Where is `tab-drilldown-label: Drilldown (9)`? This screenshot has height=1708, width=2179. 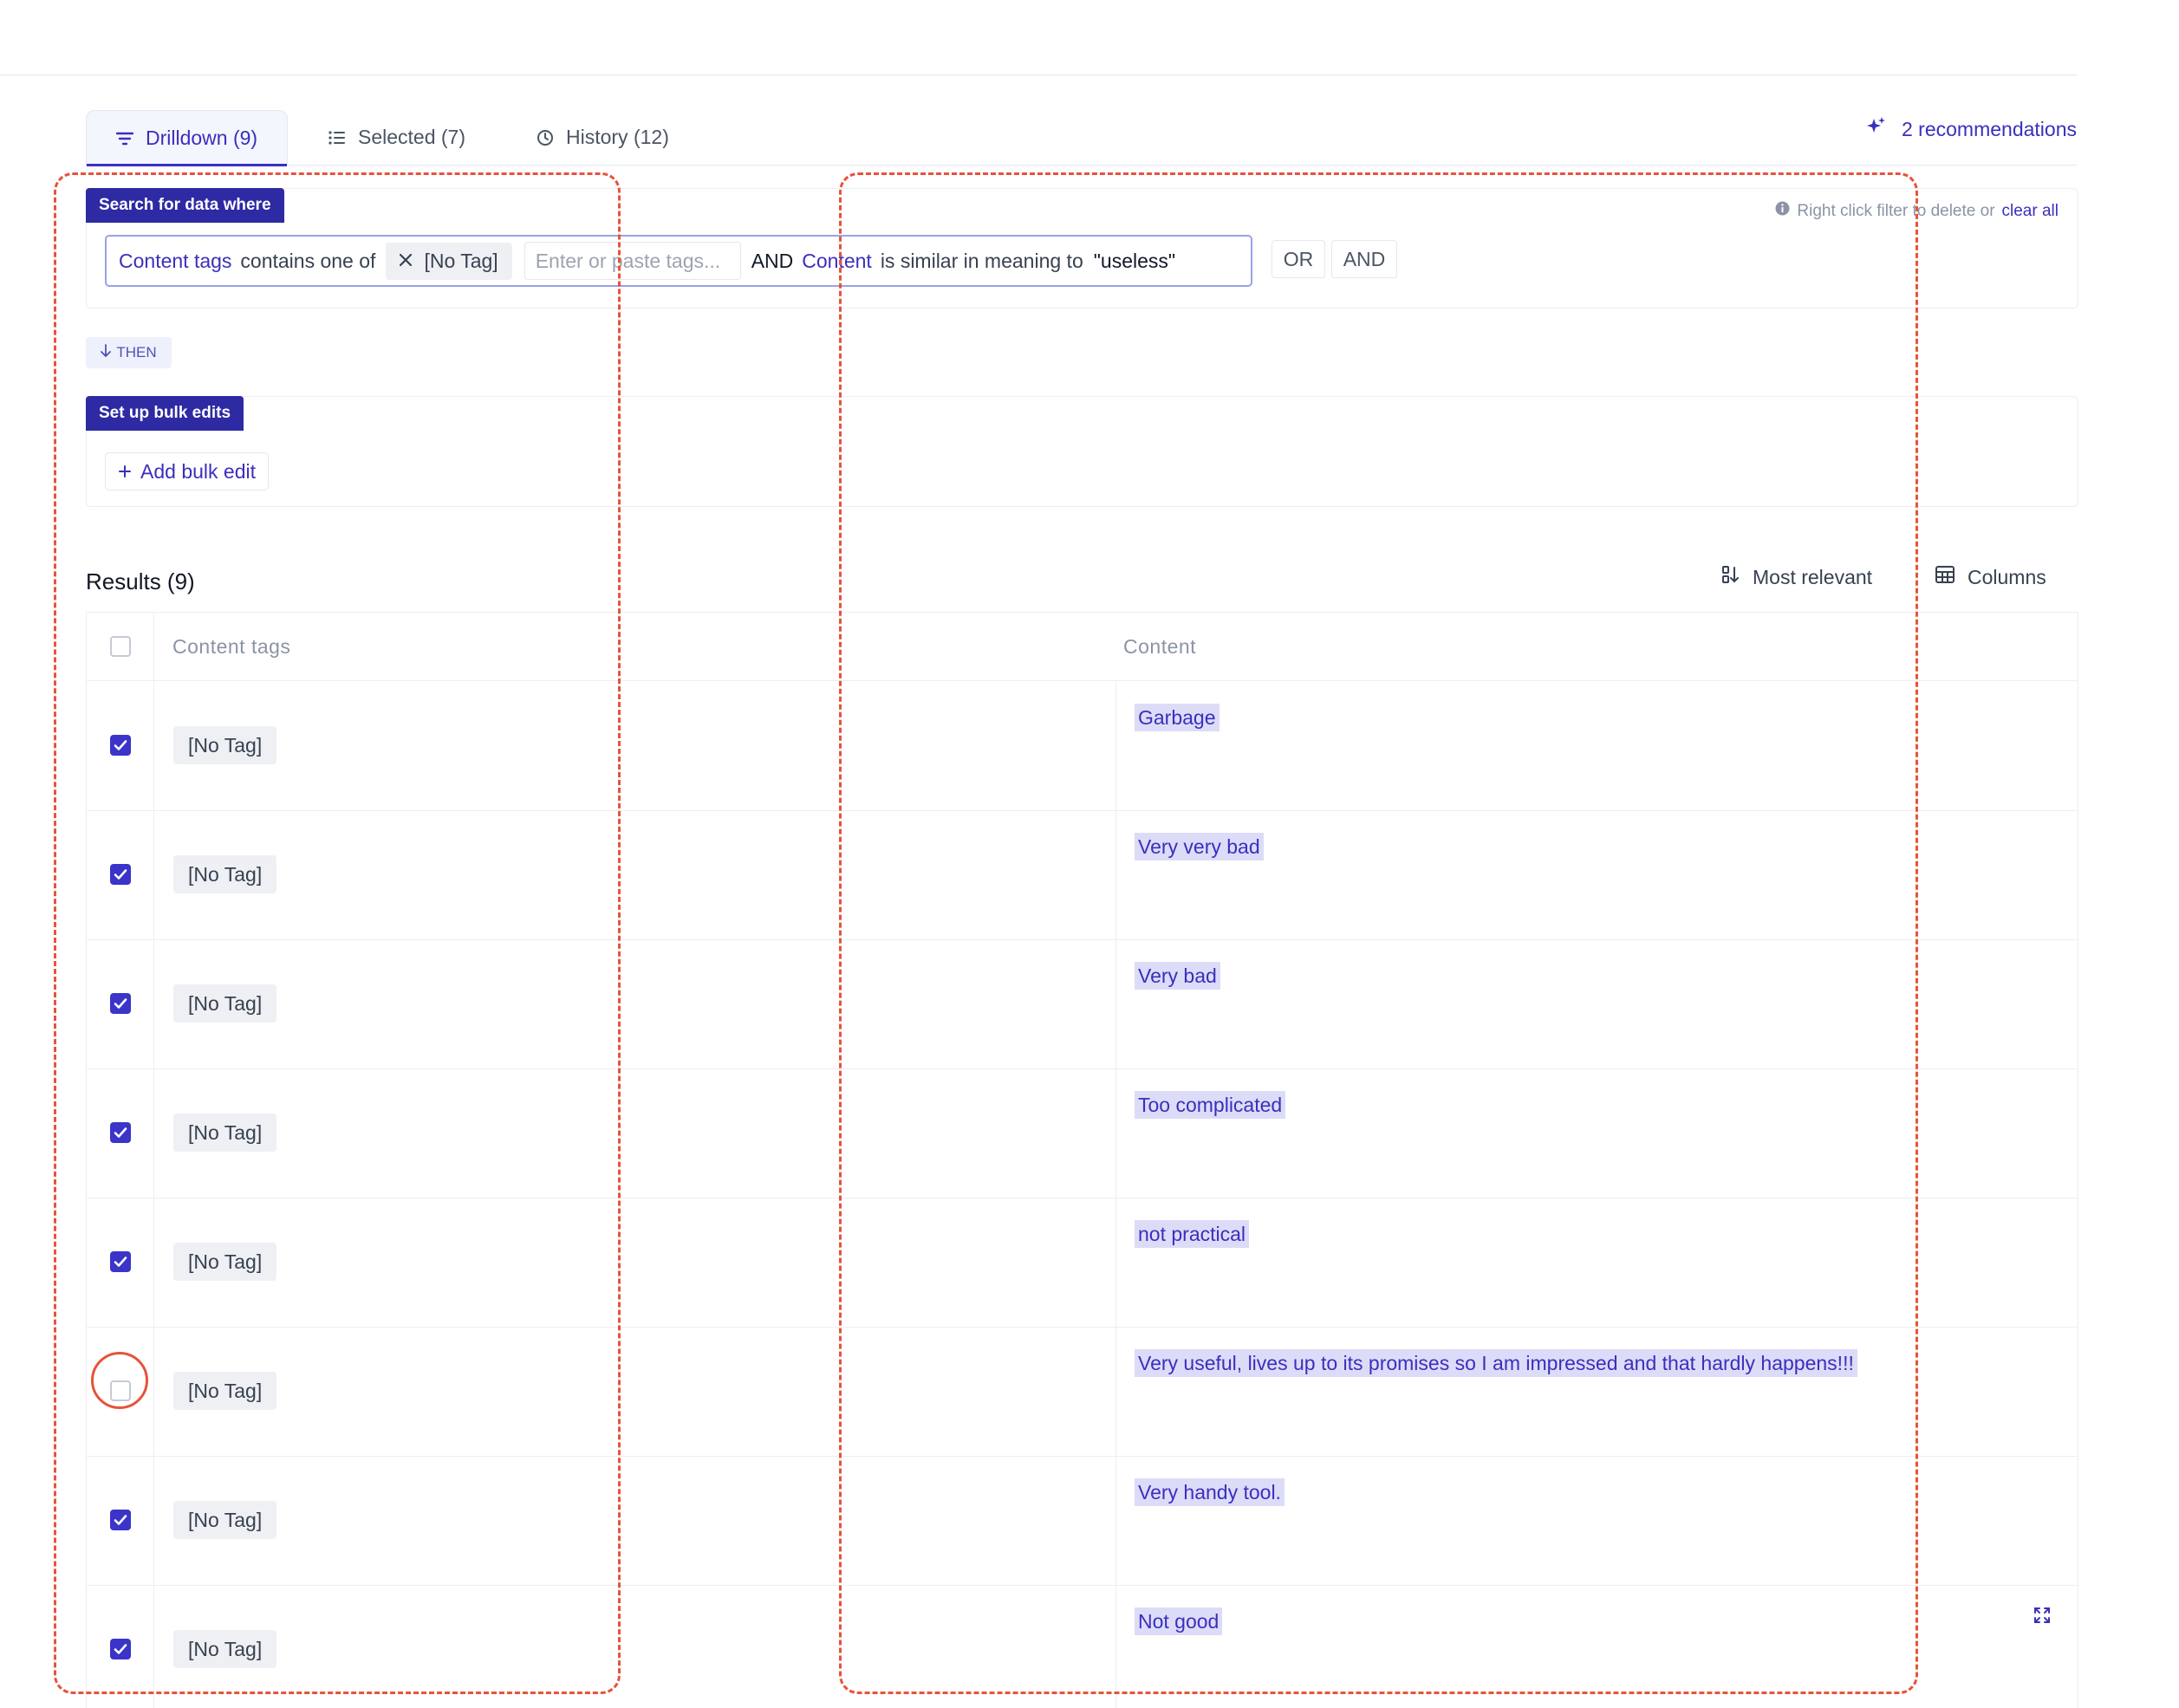
tab-drilldown-label: Drilldown (9) is located at coordinates (202, 138).